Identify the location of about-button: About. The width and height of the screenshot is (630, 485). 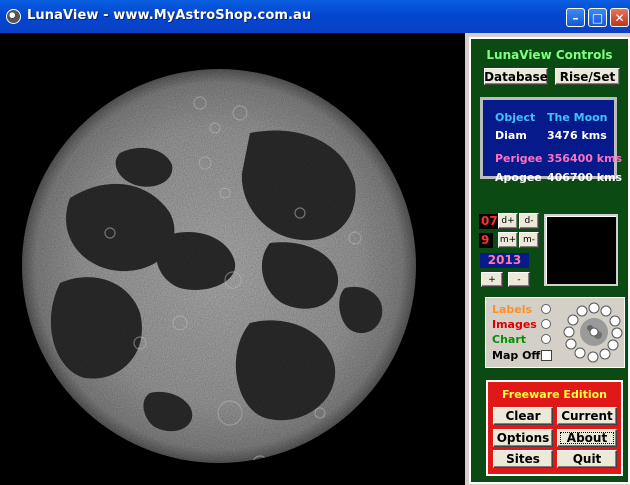
(587, 438).